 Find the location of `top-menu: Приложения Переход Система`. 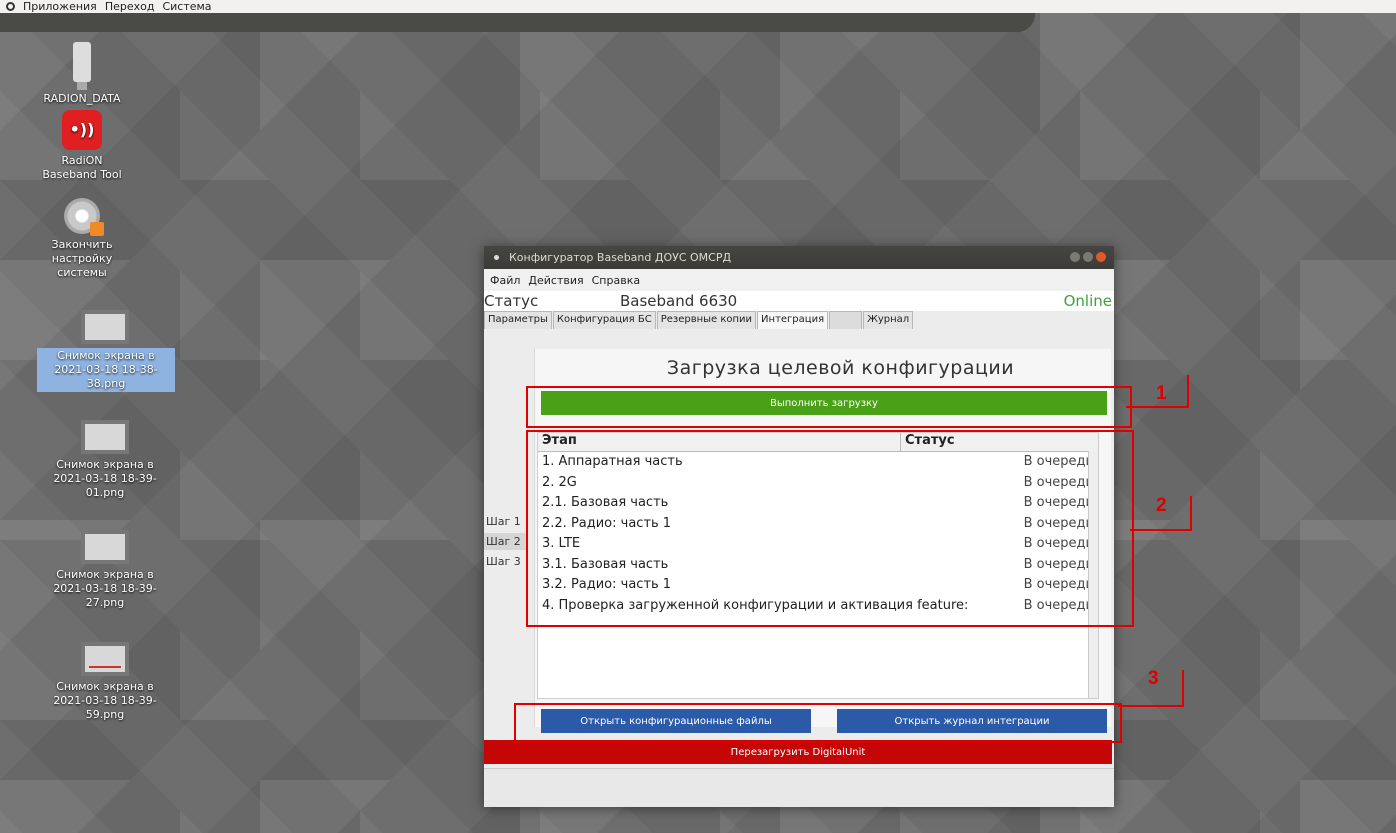

top-menu: Приложения Переход Система is located at coordinates (517, 6).